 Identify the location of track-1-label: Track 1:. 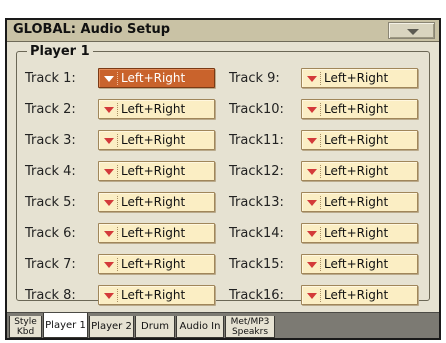
(50, 78).